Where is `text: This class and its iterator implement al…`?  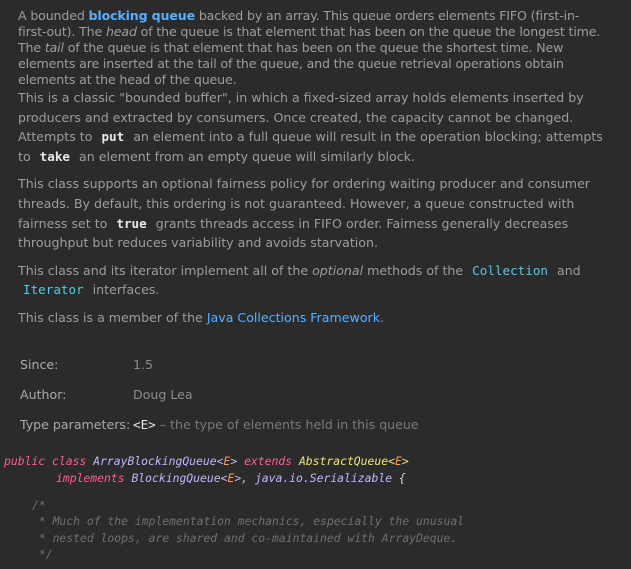
text: This class and its iterator implement al… is located at coordinates (165, 270).